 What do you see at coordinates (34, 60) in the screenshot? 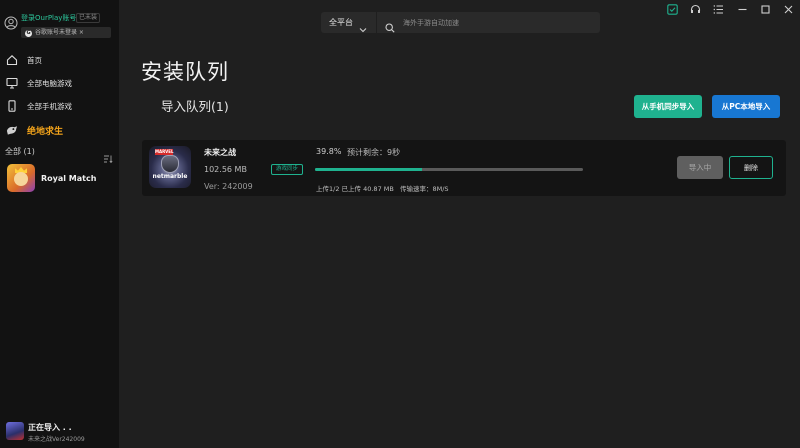
I see `sidebar-item-label: 首页` at bounding box center [34, 60].